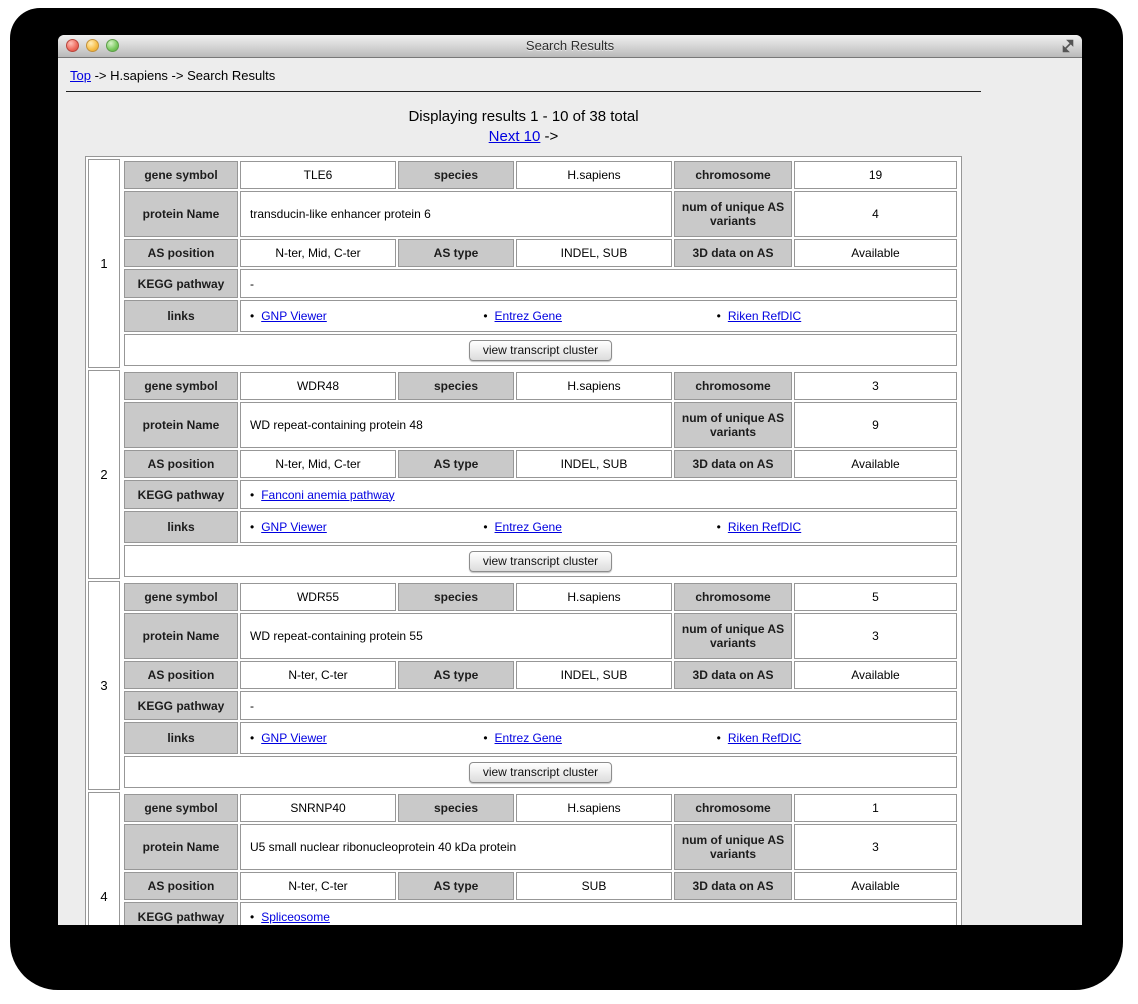  What do you see at coordinates (104, 263) in the screenshot?
I see `result-number: 1` at bounding box center [104, 263].